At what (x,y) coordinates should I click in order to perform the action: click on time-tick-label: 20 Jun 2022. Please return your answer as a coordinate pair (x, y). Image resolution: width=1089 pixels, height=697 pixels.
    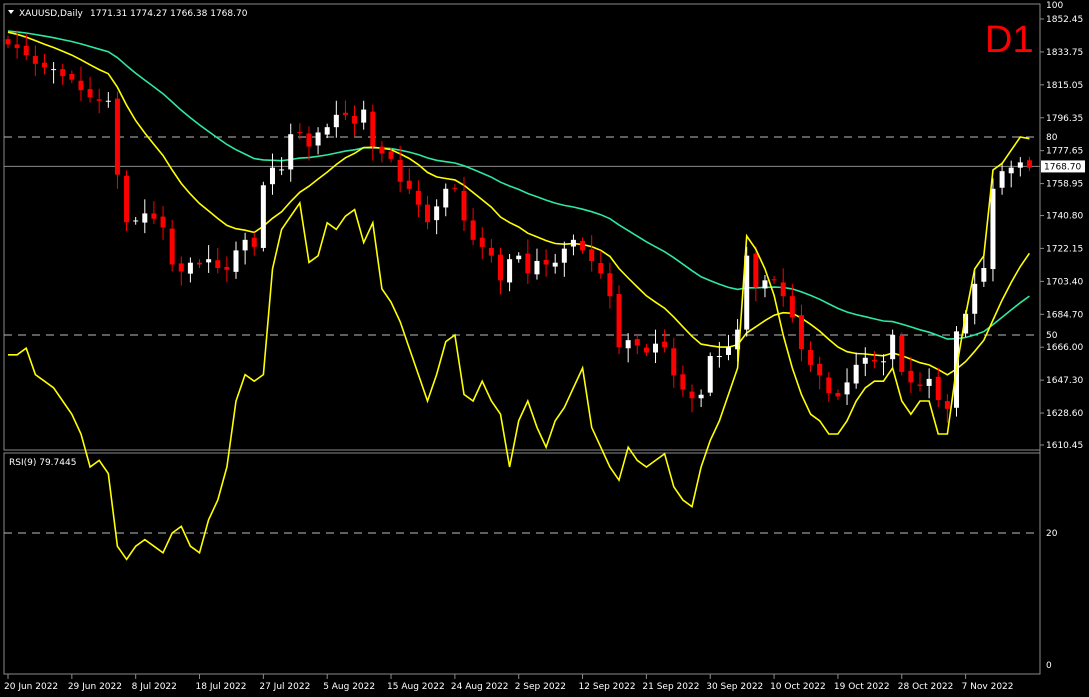
    Looking at the image, I should click on (31, 687).